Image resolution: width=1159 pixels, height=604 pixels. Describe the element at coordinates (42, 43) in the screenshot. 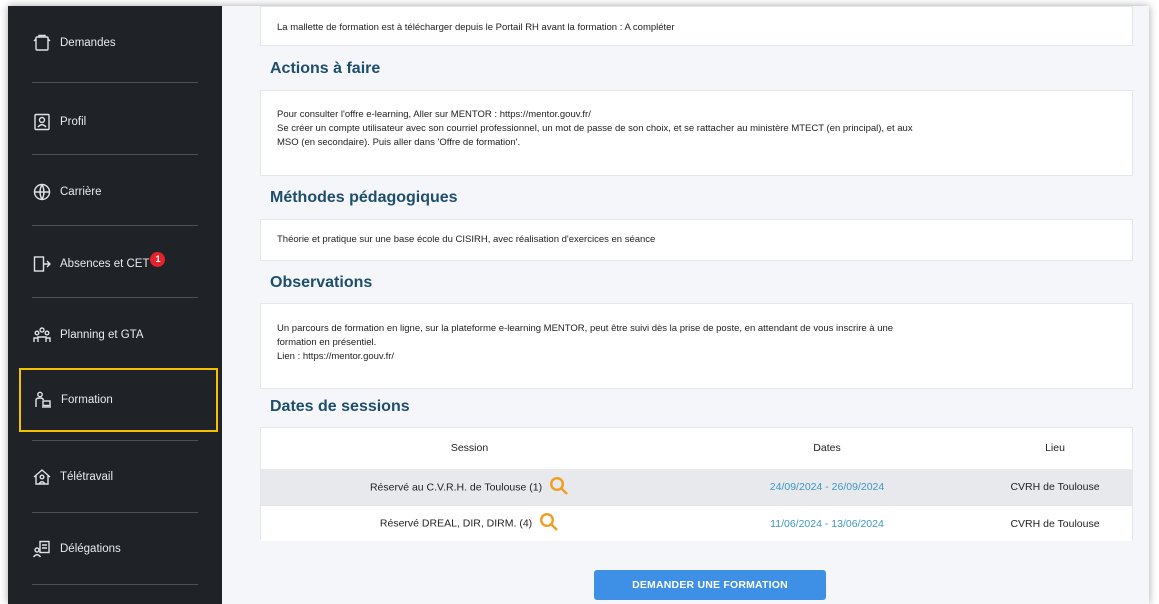

I see `clipboard-icon` at that location.